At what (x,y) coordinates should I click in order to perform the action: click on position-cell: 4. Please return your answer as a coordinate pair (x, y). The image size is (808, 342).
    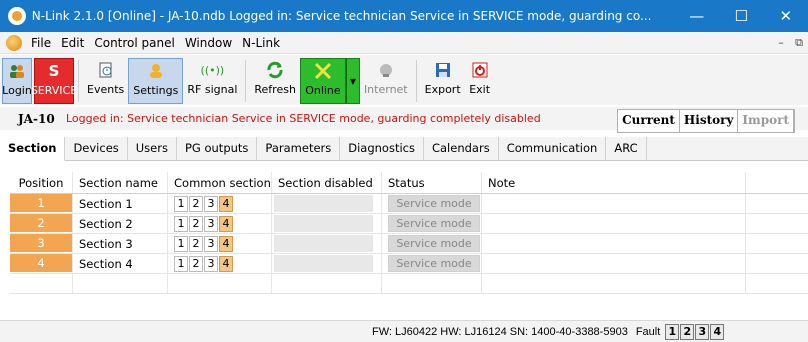
    Looking at the image, I should click on (41, 263).